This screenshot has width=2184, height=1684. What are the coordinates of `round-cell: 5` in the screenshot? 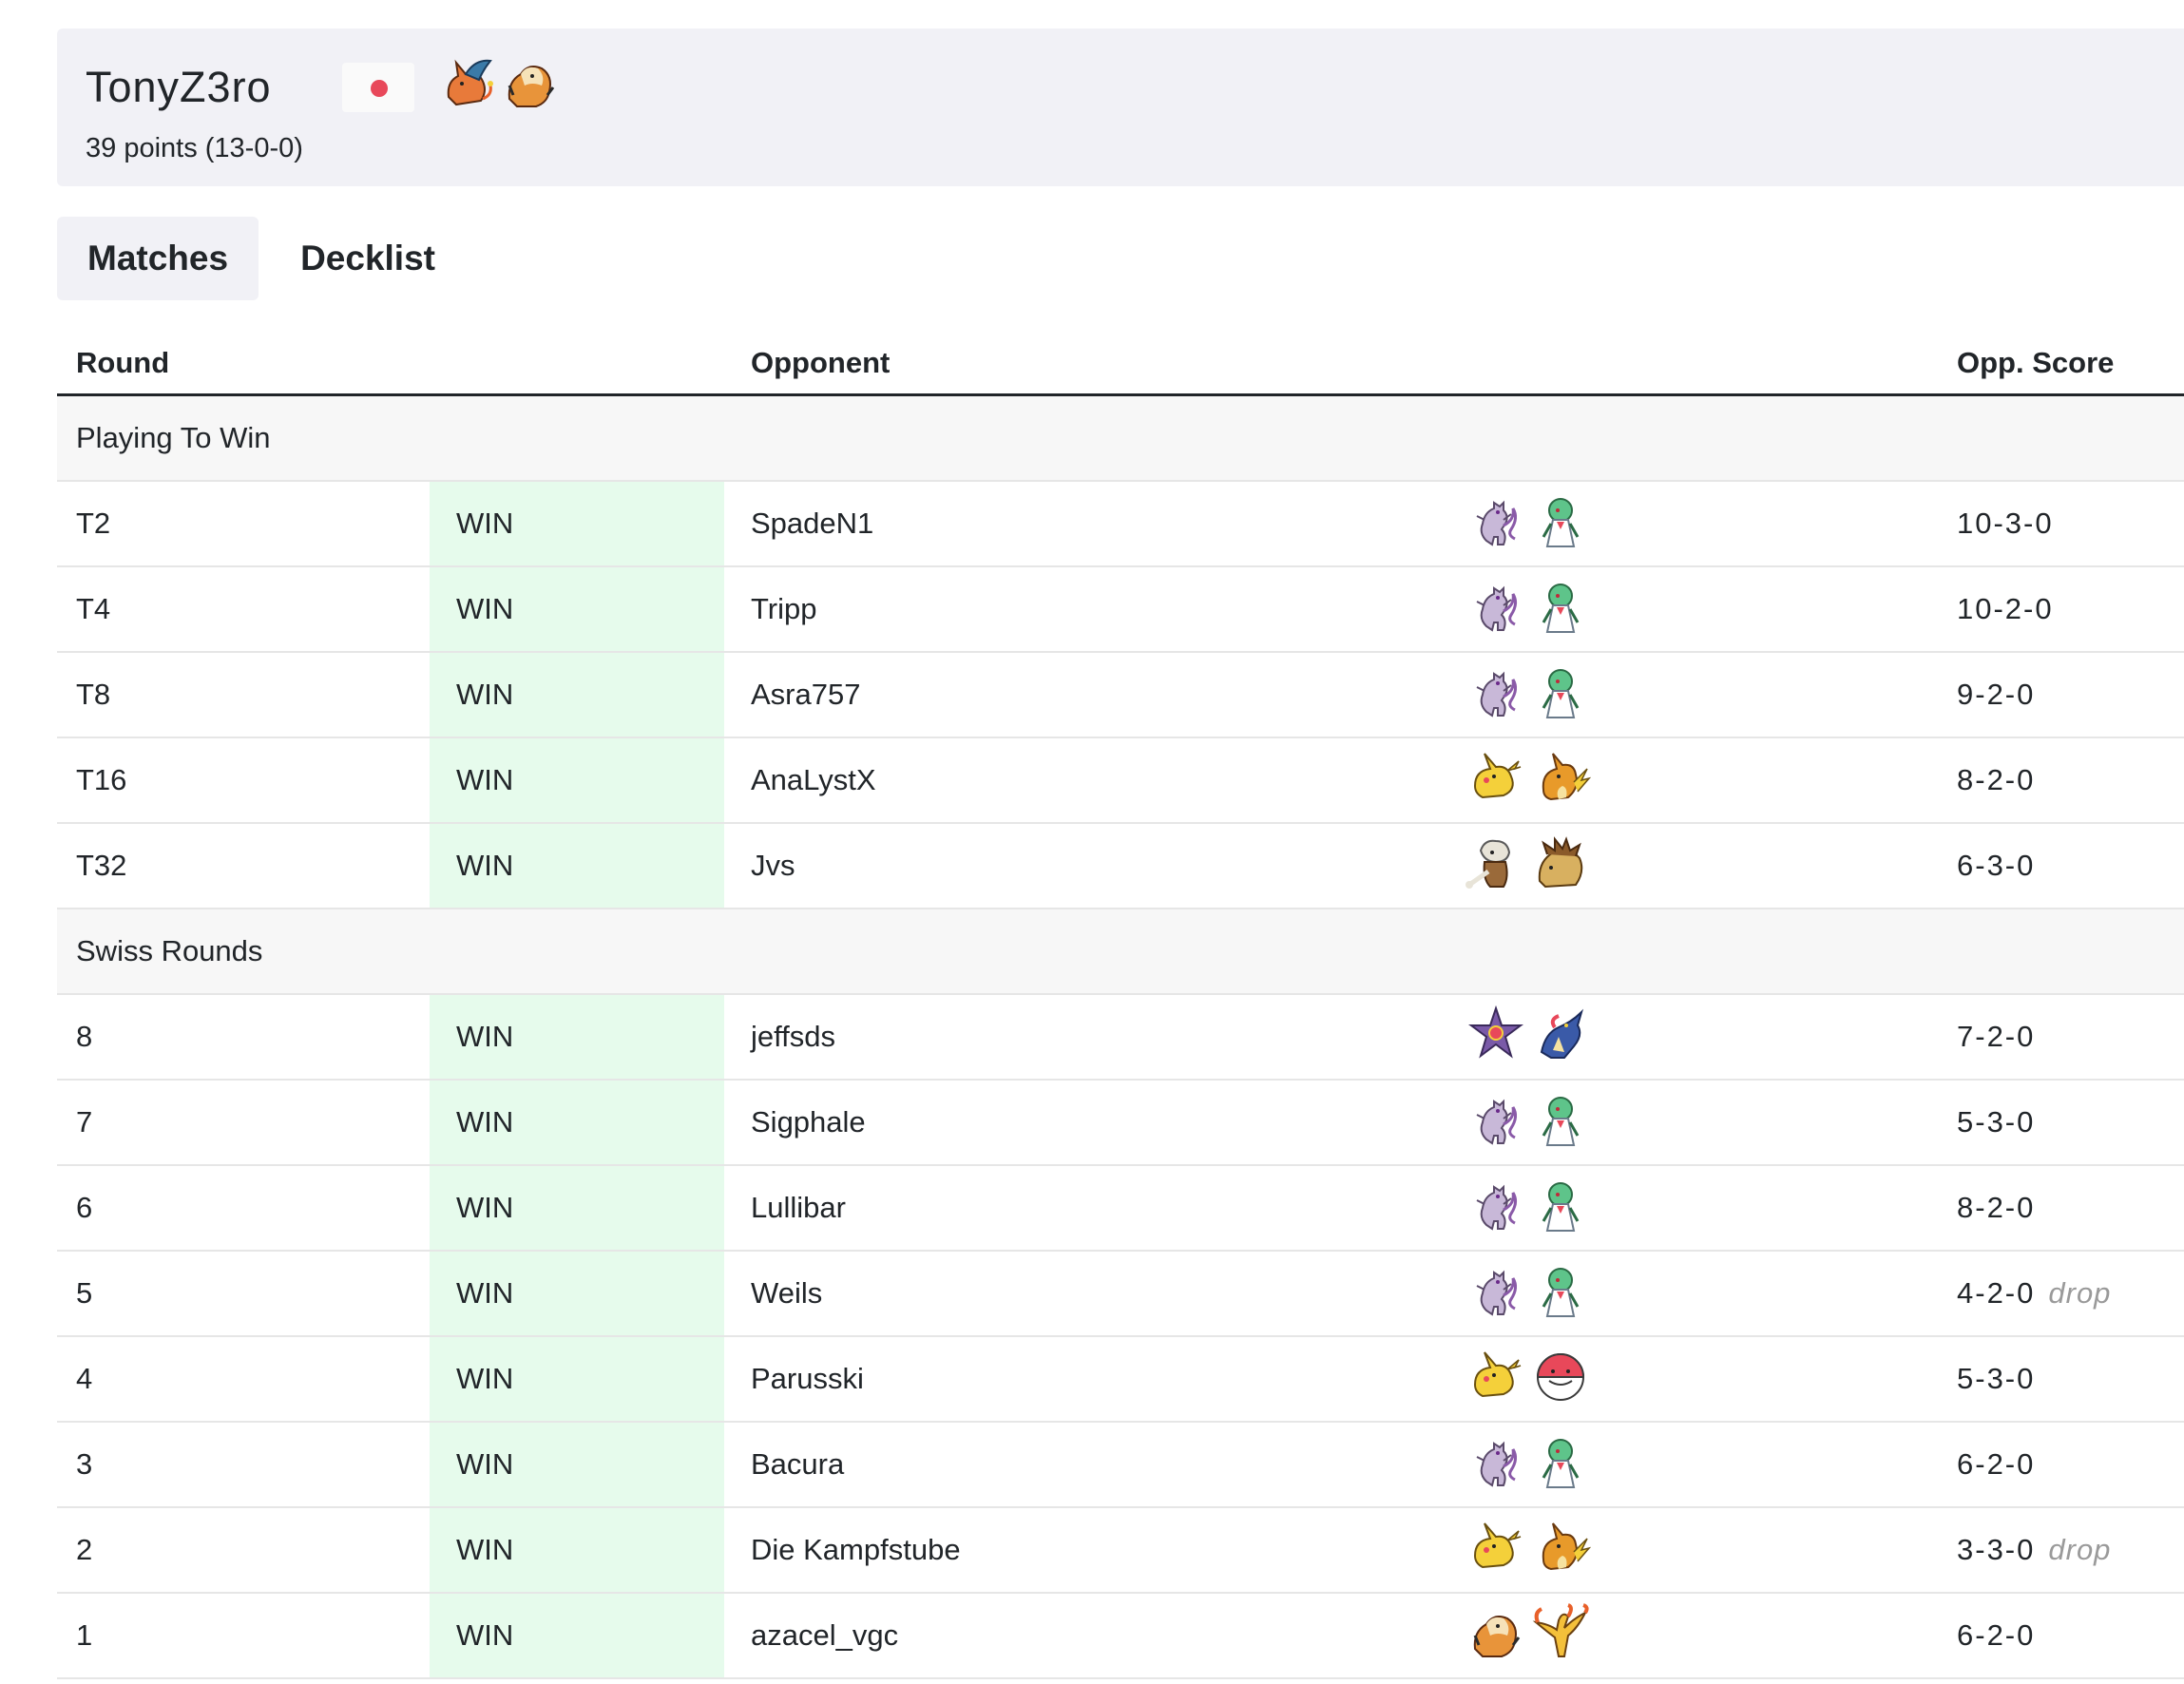 It's located at (84, 1293).